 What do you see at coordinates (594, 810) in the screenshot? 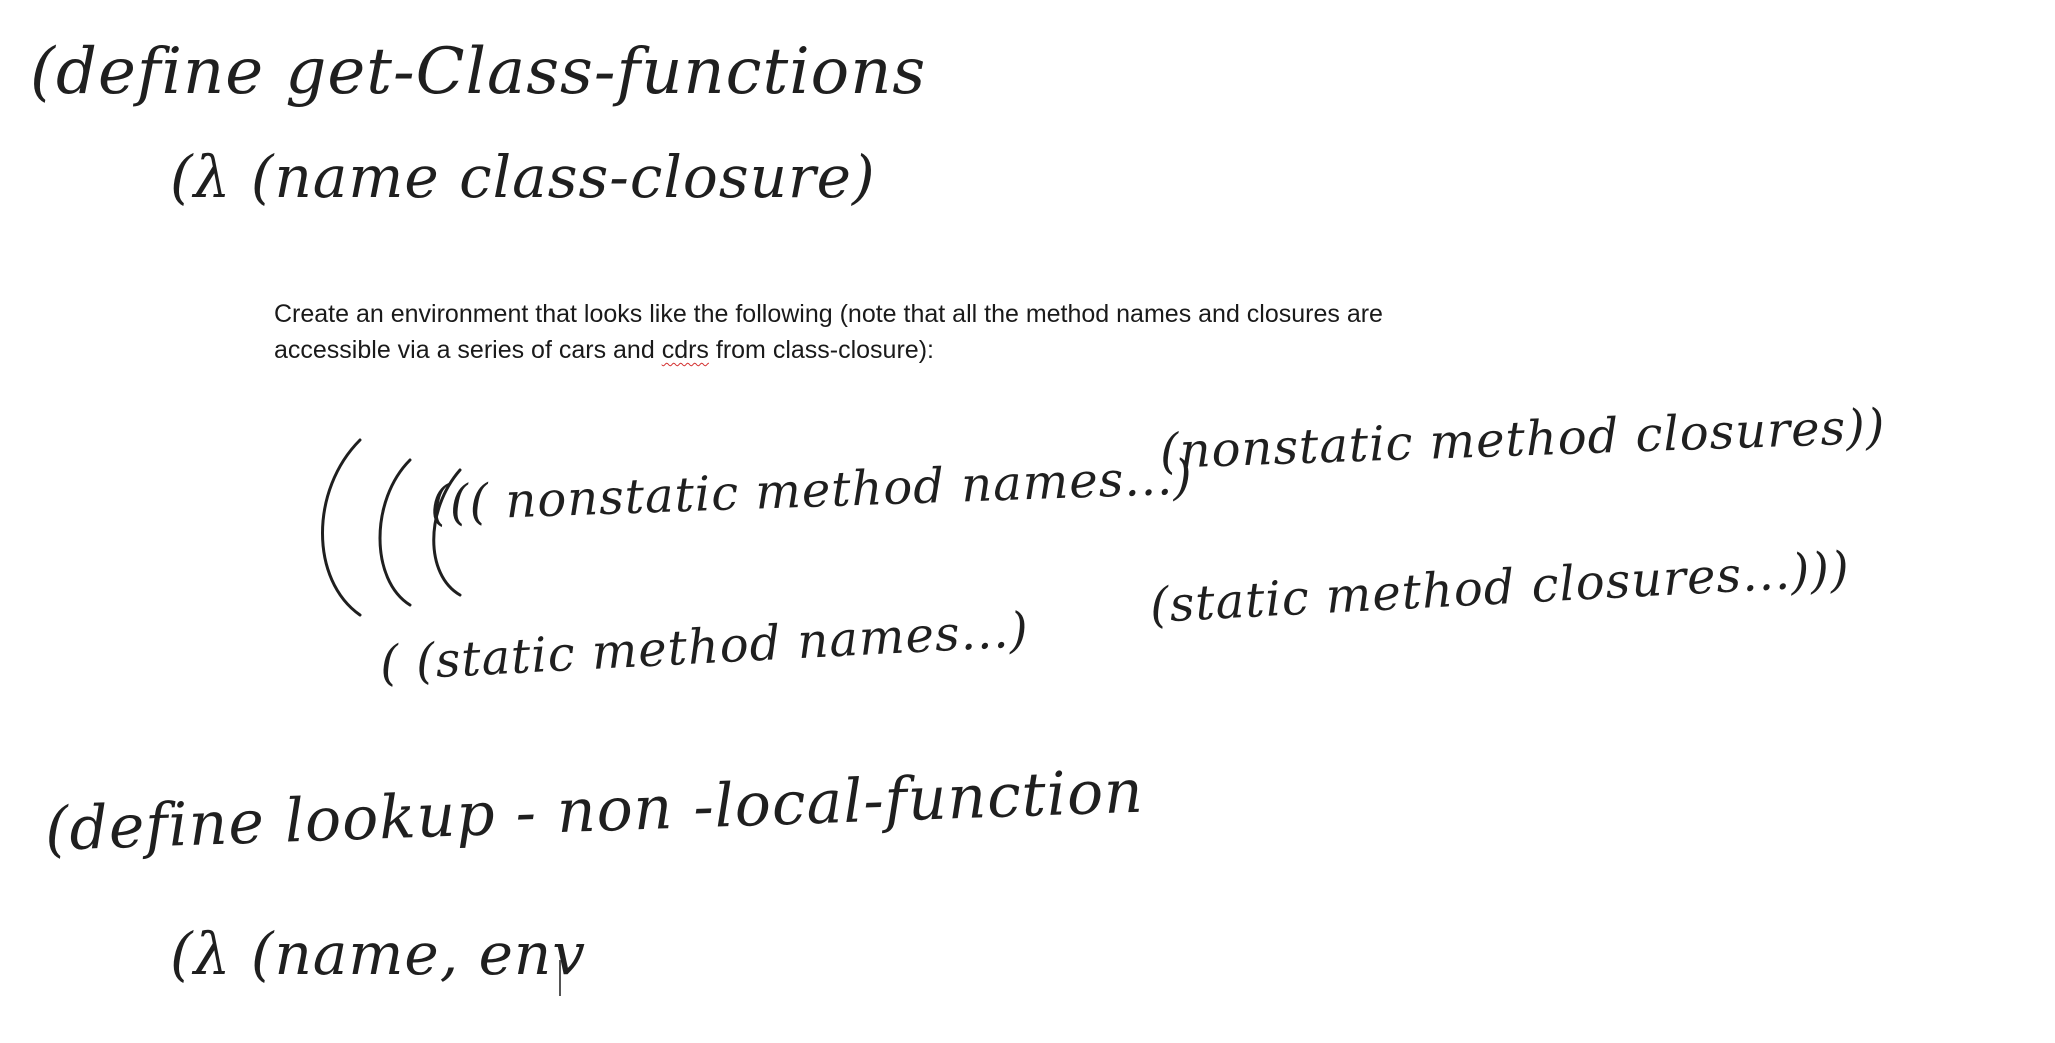
I see `handwritten-define-lookup-non-local-function: (define lookup - non -local-function` at bounding box center [594, 810].